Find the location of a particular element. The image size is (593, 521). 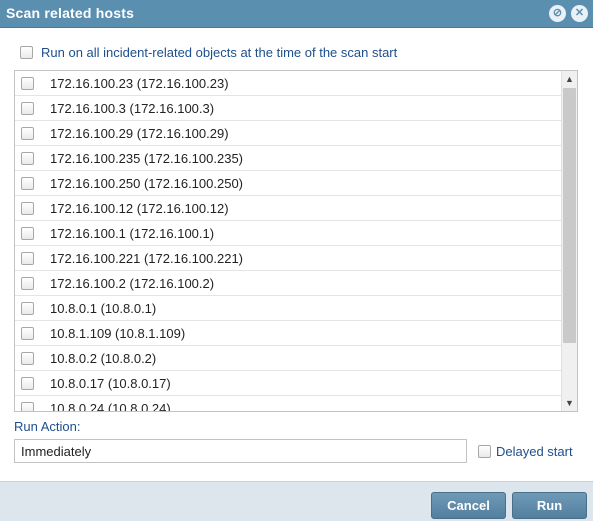

host-row: 10.8.0.2 (10.8.0.2) is located at coordinates (288, 358).